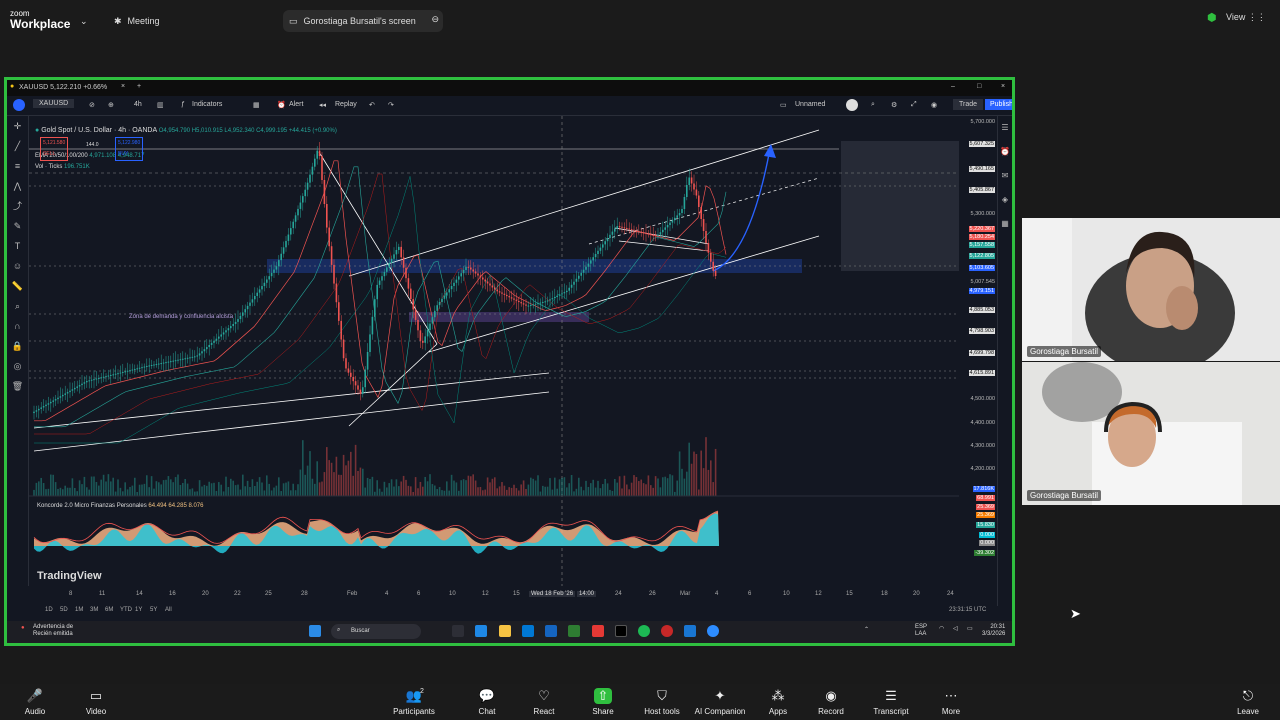  Describe the element at coordinates (1151, 433) in the screenshot. I see `participant-video-2: Gorostiaga Bursatil` at that location.